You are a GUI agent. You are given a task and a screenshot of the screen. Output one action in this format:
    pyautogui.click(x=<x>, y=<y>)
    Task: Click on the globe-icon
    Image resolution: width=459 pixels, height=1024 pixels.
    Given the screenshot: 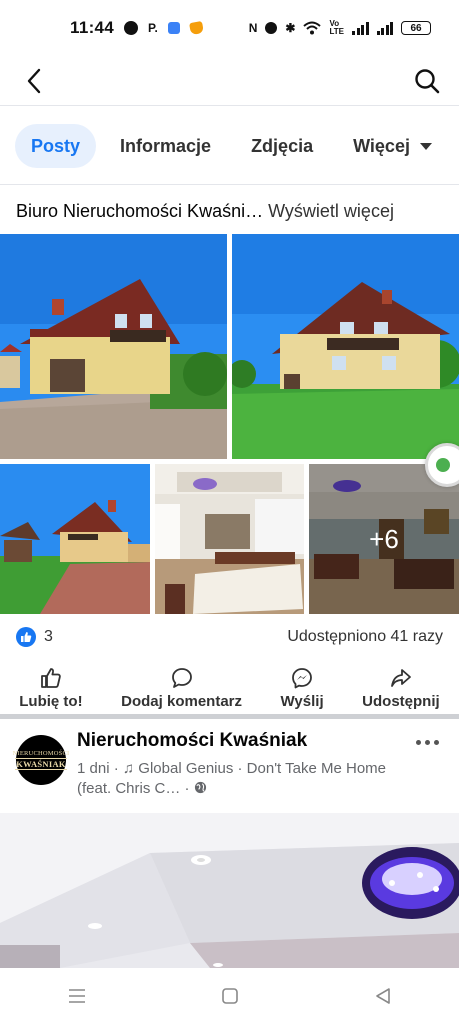 What is the action you would take?
    pyautogui.click(x=200, y=787)
    